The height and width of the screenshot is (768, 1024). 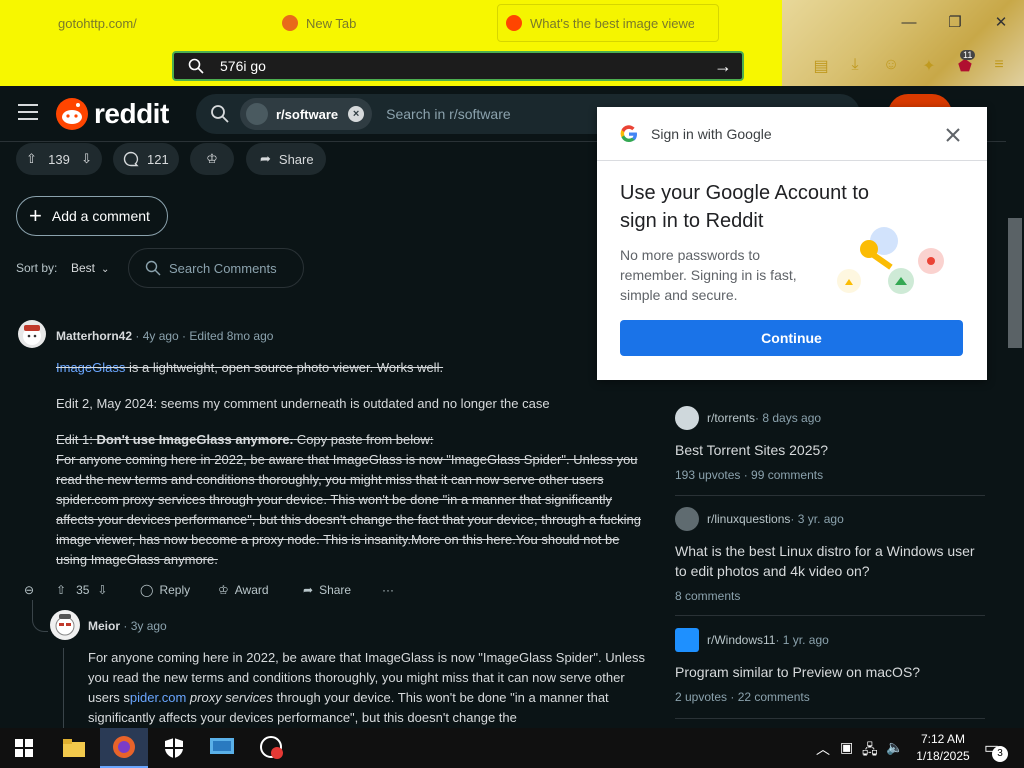 I want to click on popup-header-title: Sign in with Google, so click(x=711, y=133).